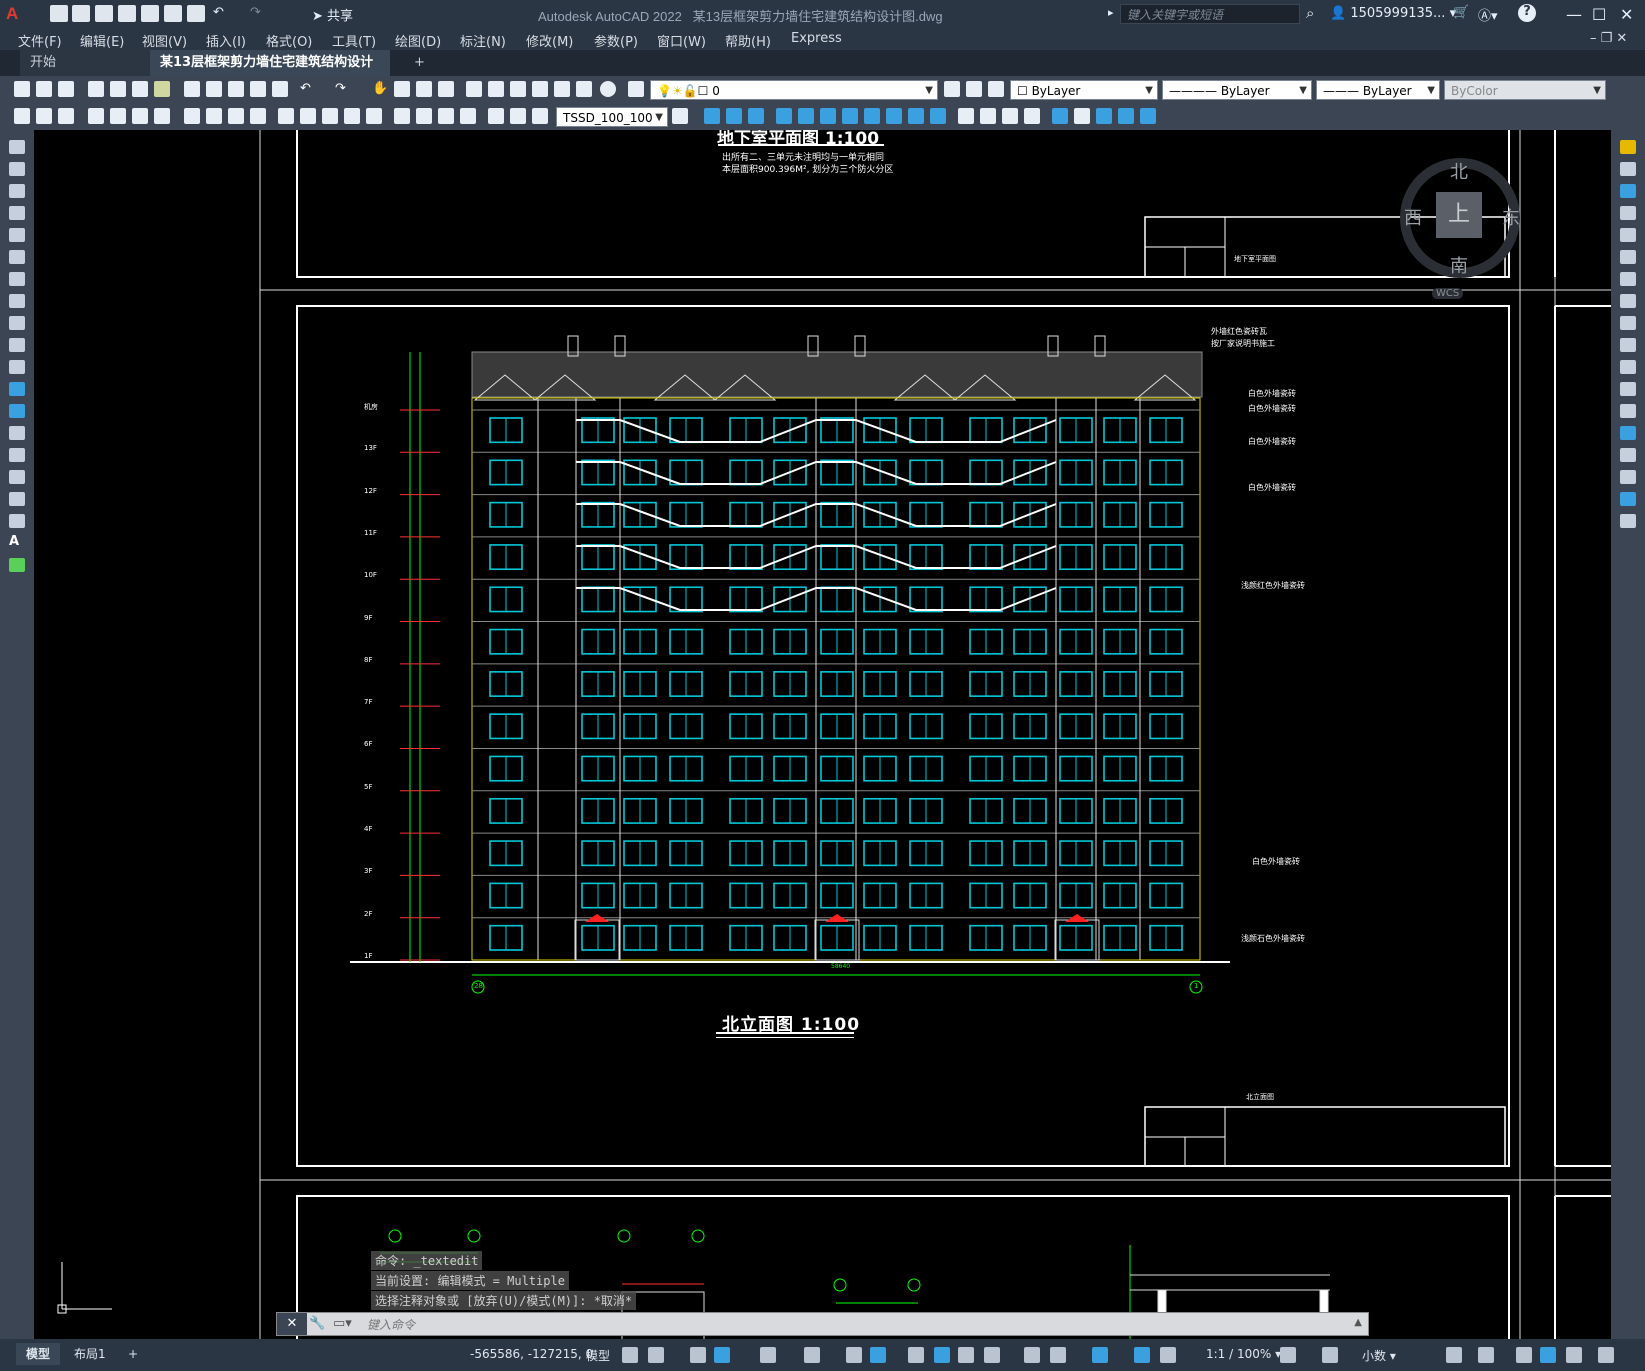 The image size is (1645, 1371). Describe the element at coordinates (162, 116) in the screenshot. I see `ordinate-dim-icon` at that location.